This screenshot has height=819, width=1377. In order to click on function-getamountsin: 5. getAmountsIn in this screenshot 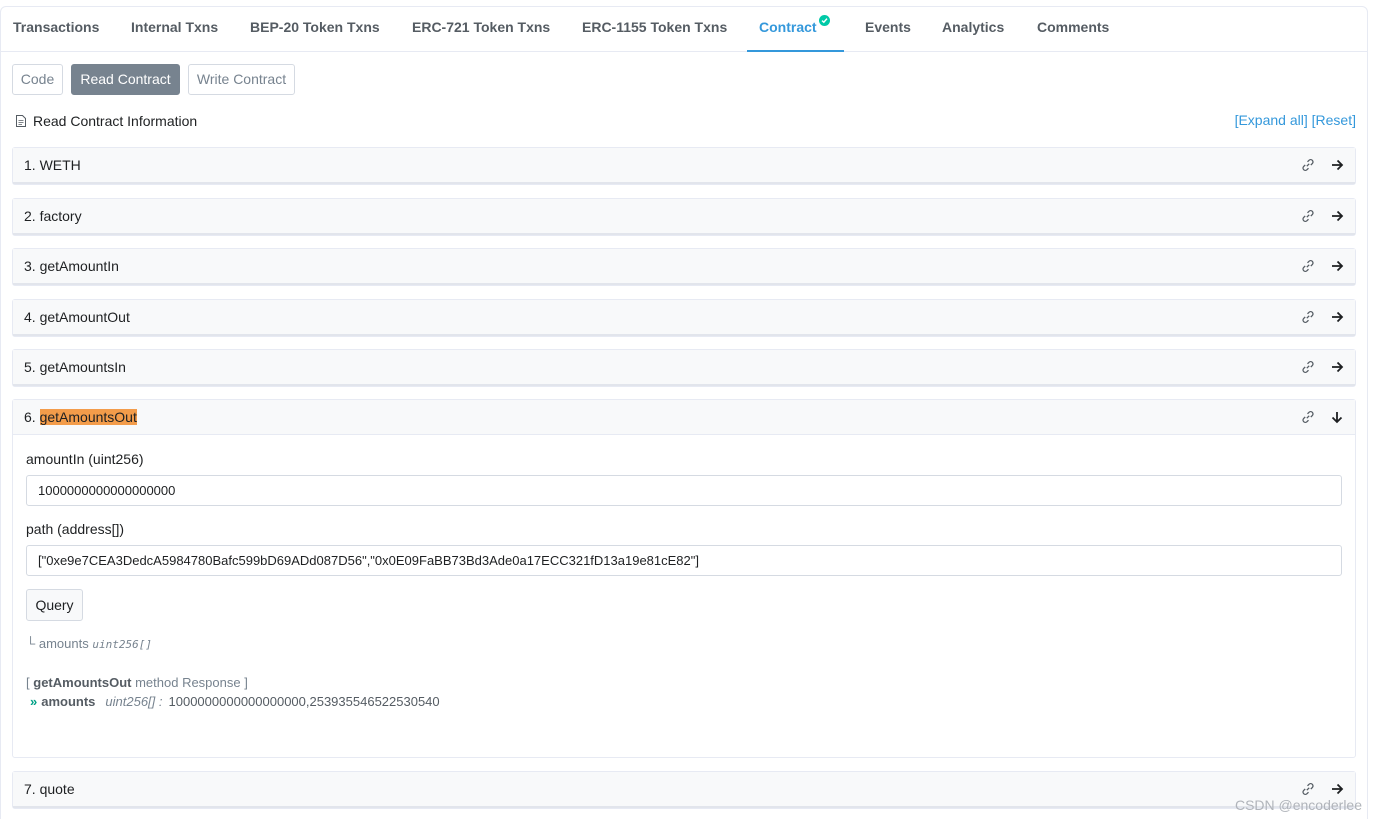, I will do `click(684, 368)`.